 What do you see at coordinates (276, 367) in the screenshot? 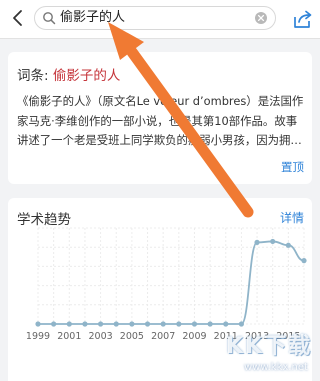
I see `watermark-url: www.kkx.net` at bounding box center [276, 367].